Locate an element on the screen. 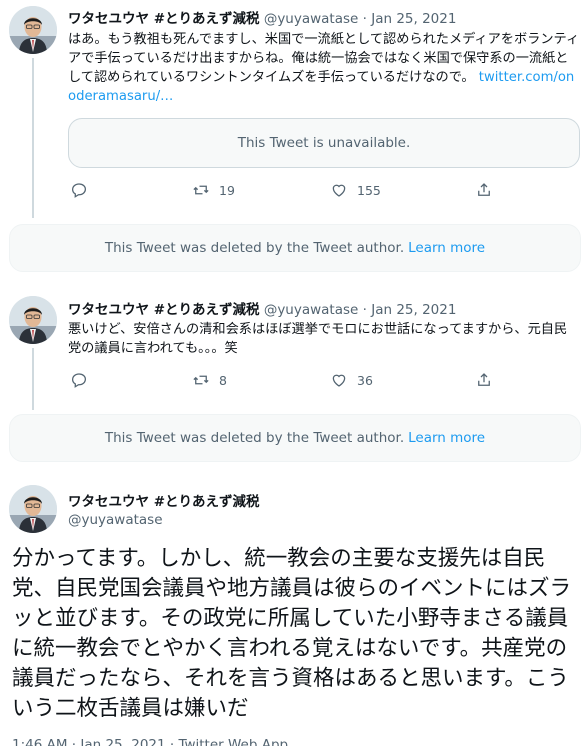 This screenshot has width=583, height=746. like-count: 36 is located at coordinates (365, 380).